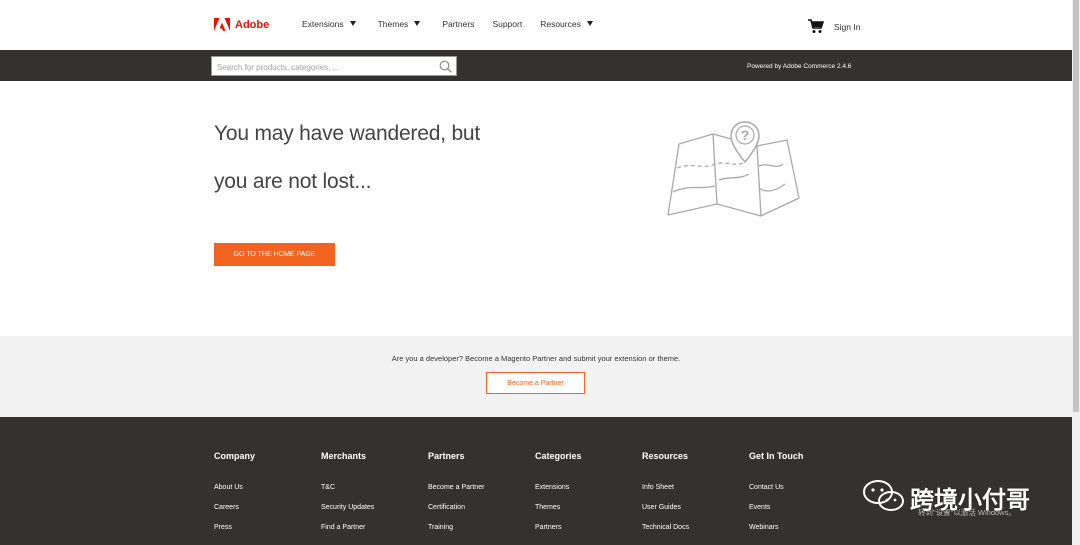  What do you see at coordinates (733, 169) in the screenshot?
I see `map-pin-icon: ?` at bounding box center [733, 169].